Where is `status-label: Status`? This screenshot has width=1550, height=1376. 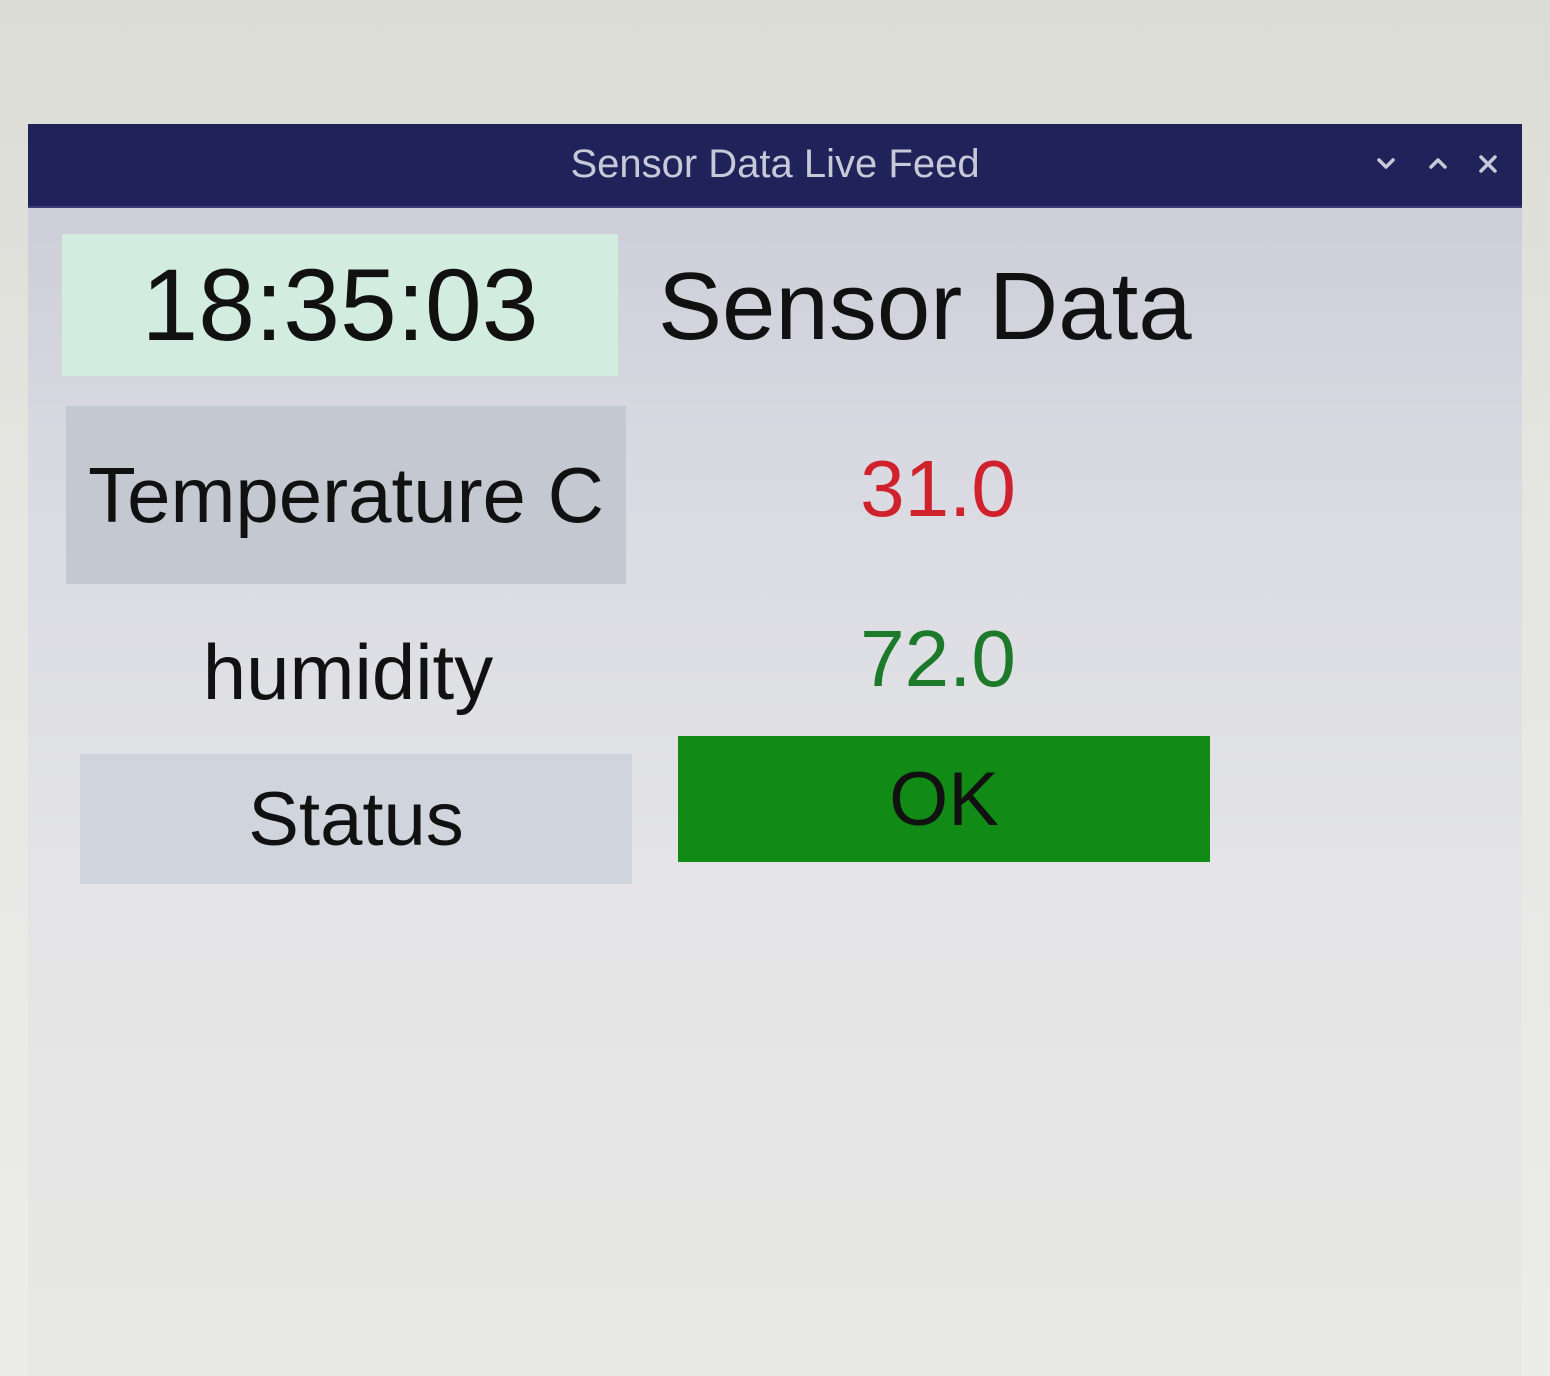
status-label: Status is located at coordinates (356, 819).